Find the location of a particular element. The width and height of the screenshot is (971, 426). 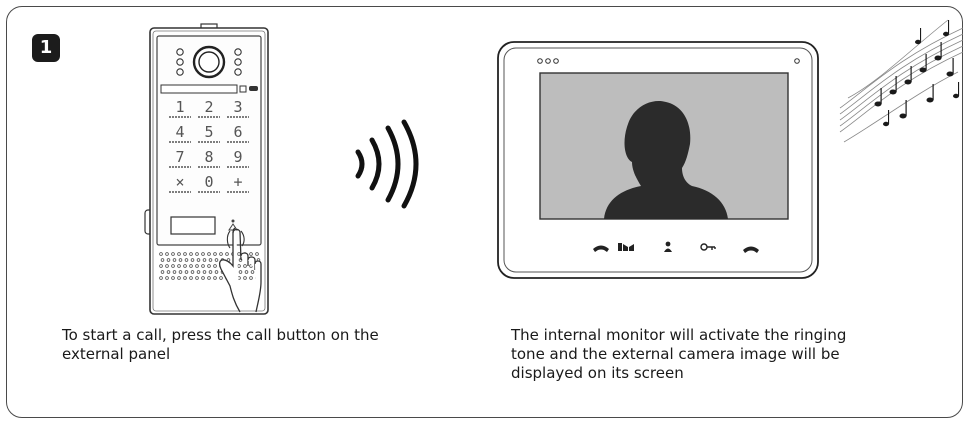

keypad-key-+: + is located at coordinates (237, 182).